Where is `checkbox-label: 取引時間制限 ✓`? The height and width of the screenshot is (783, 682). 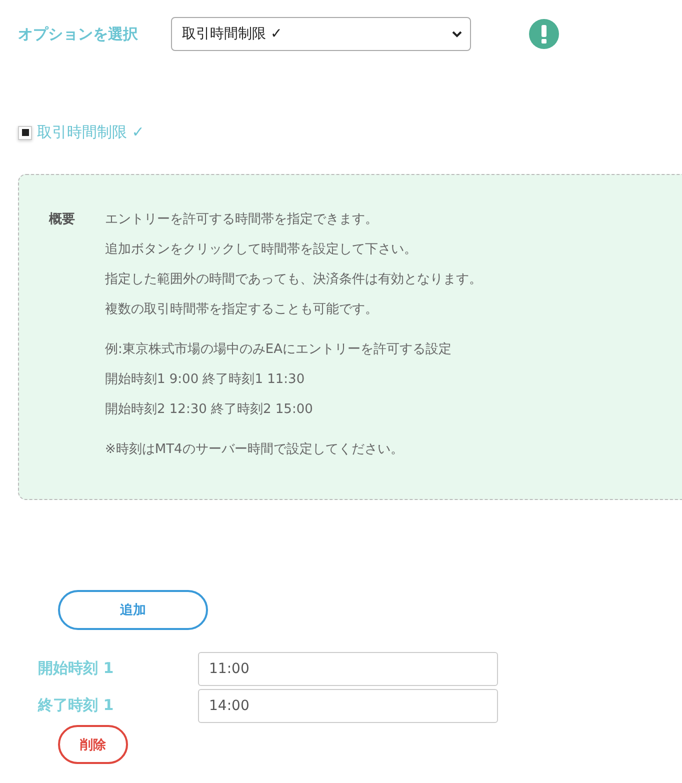 checkbox-label: 取引時間制限 ✓ is located at coordinates (90, 132).